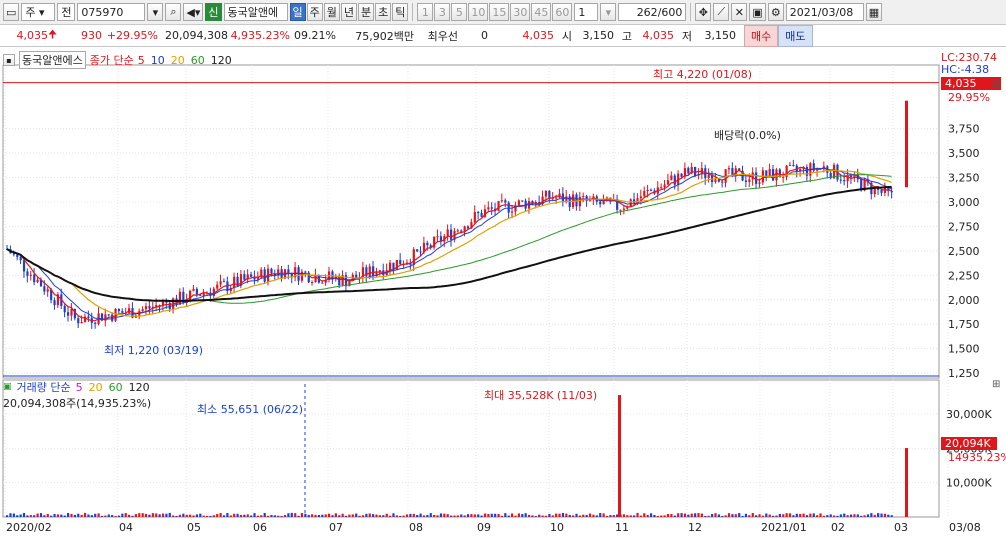 This screenshot has width=1006, height=537. I want to click on search-icon: ⌕, so click(173, 12).